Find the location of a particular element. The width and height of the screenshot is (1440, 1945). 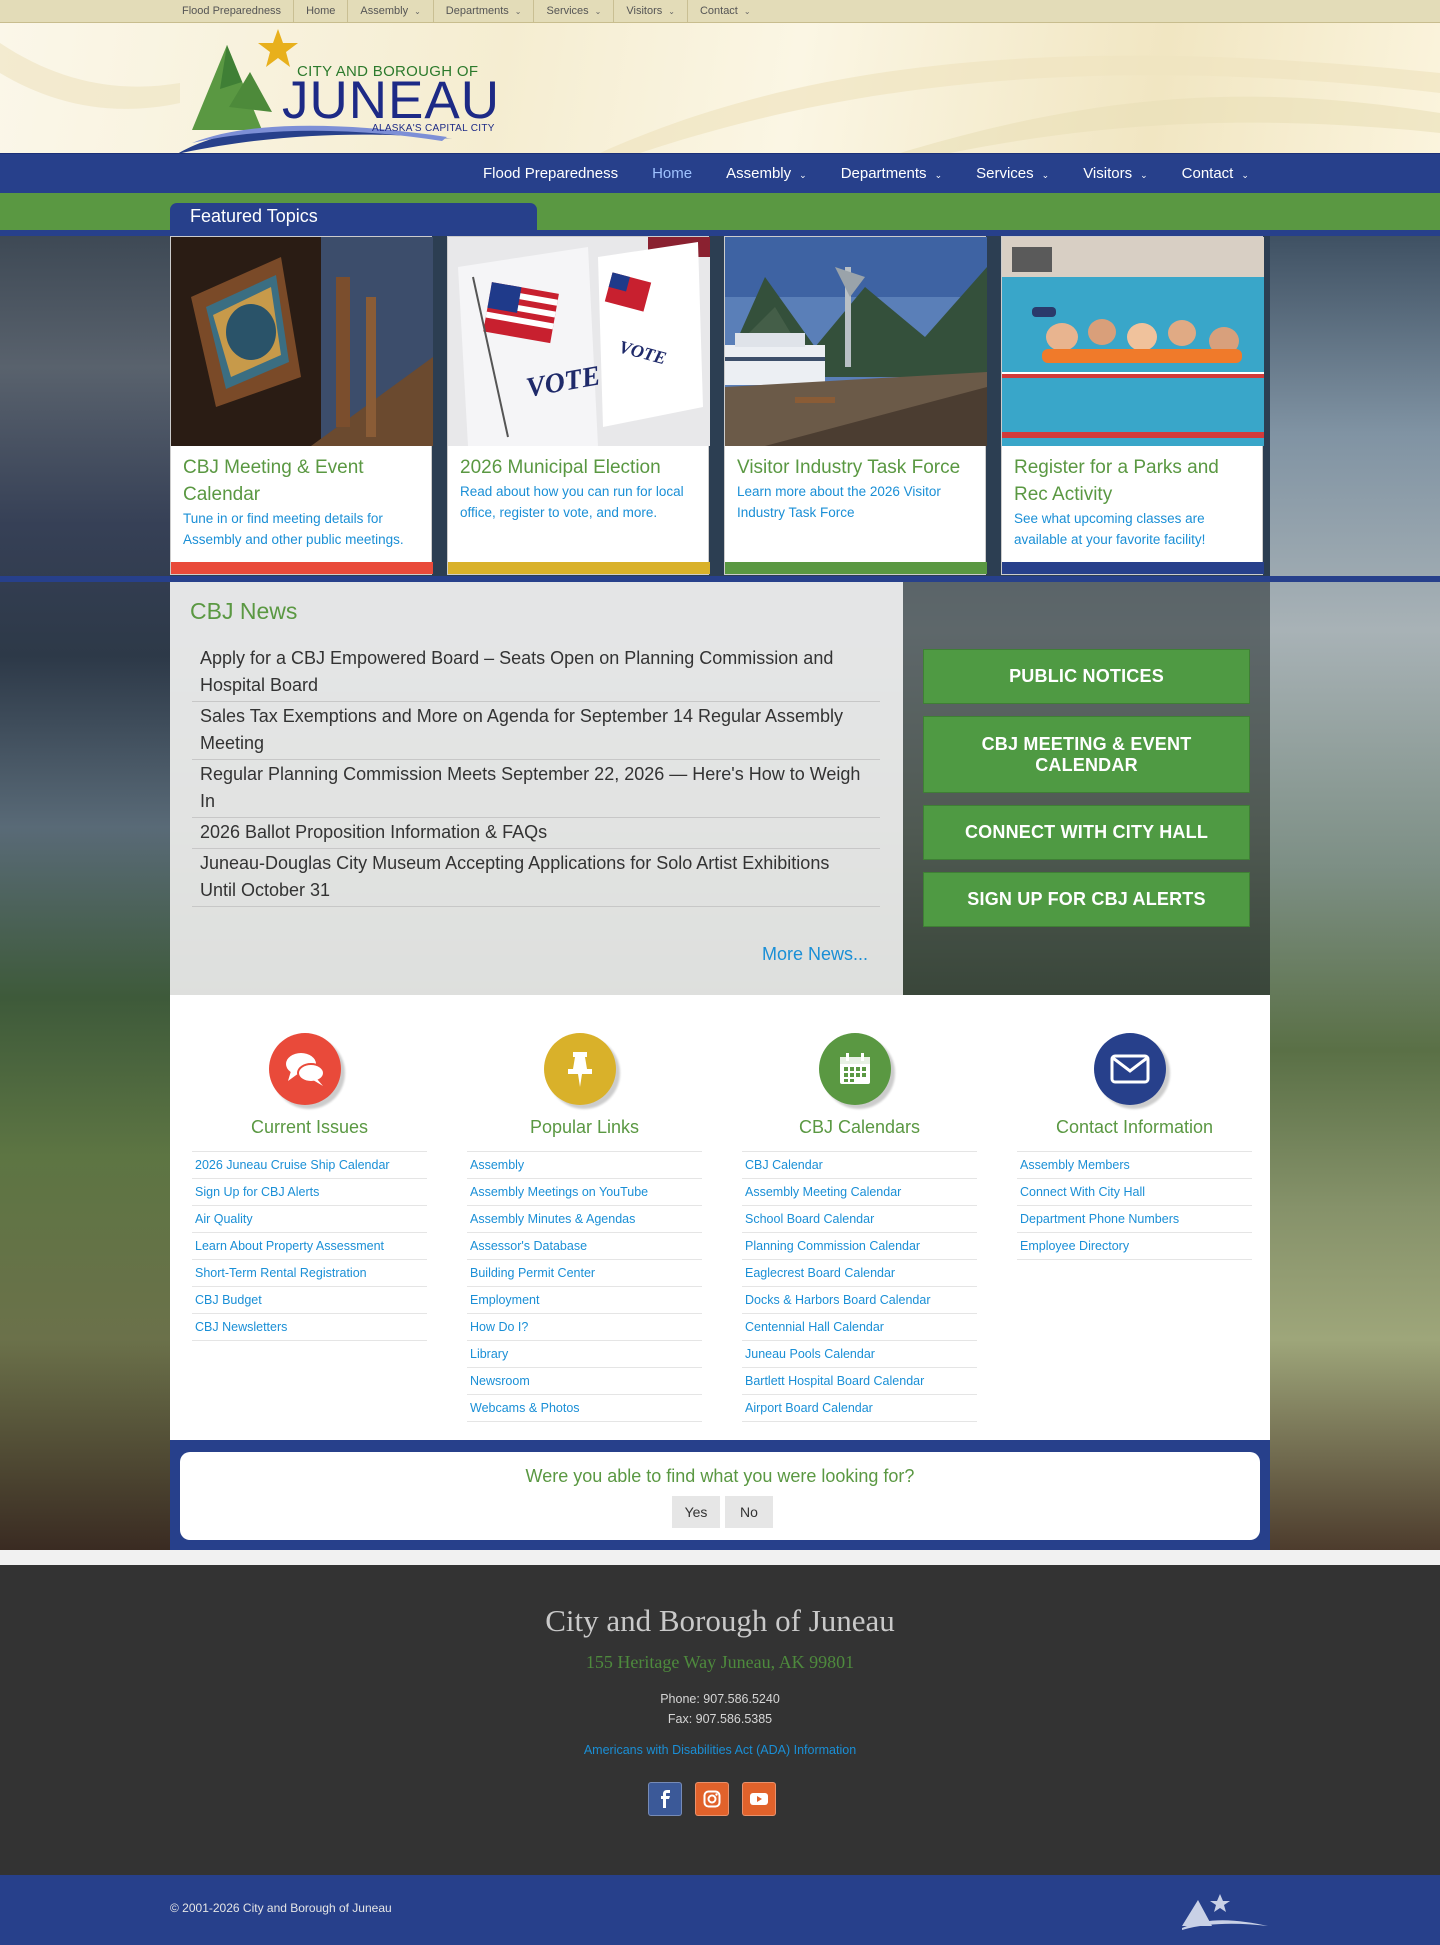

link-item: Learn About Property Assessment is located at coordinates (309, 1246).